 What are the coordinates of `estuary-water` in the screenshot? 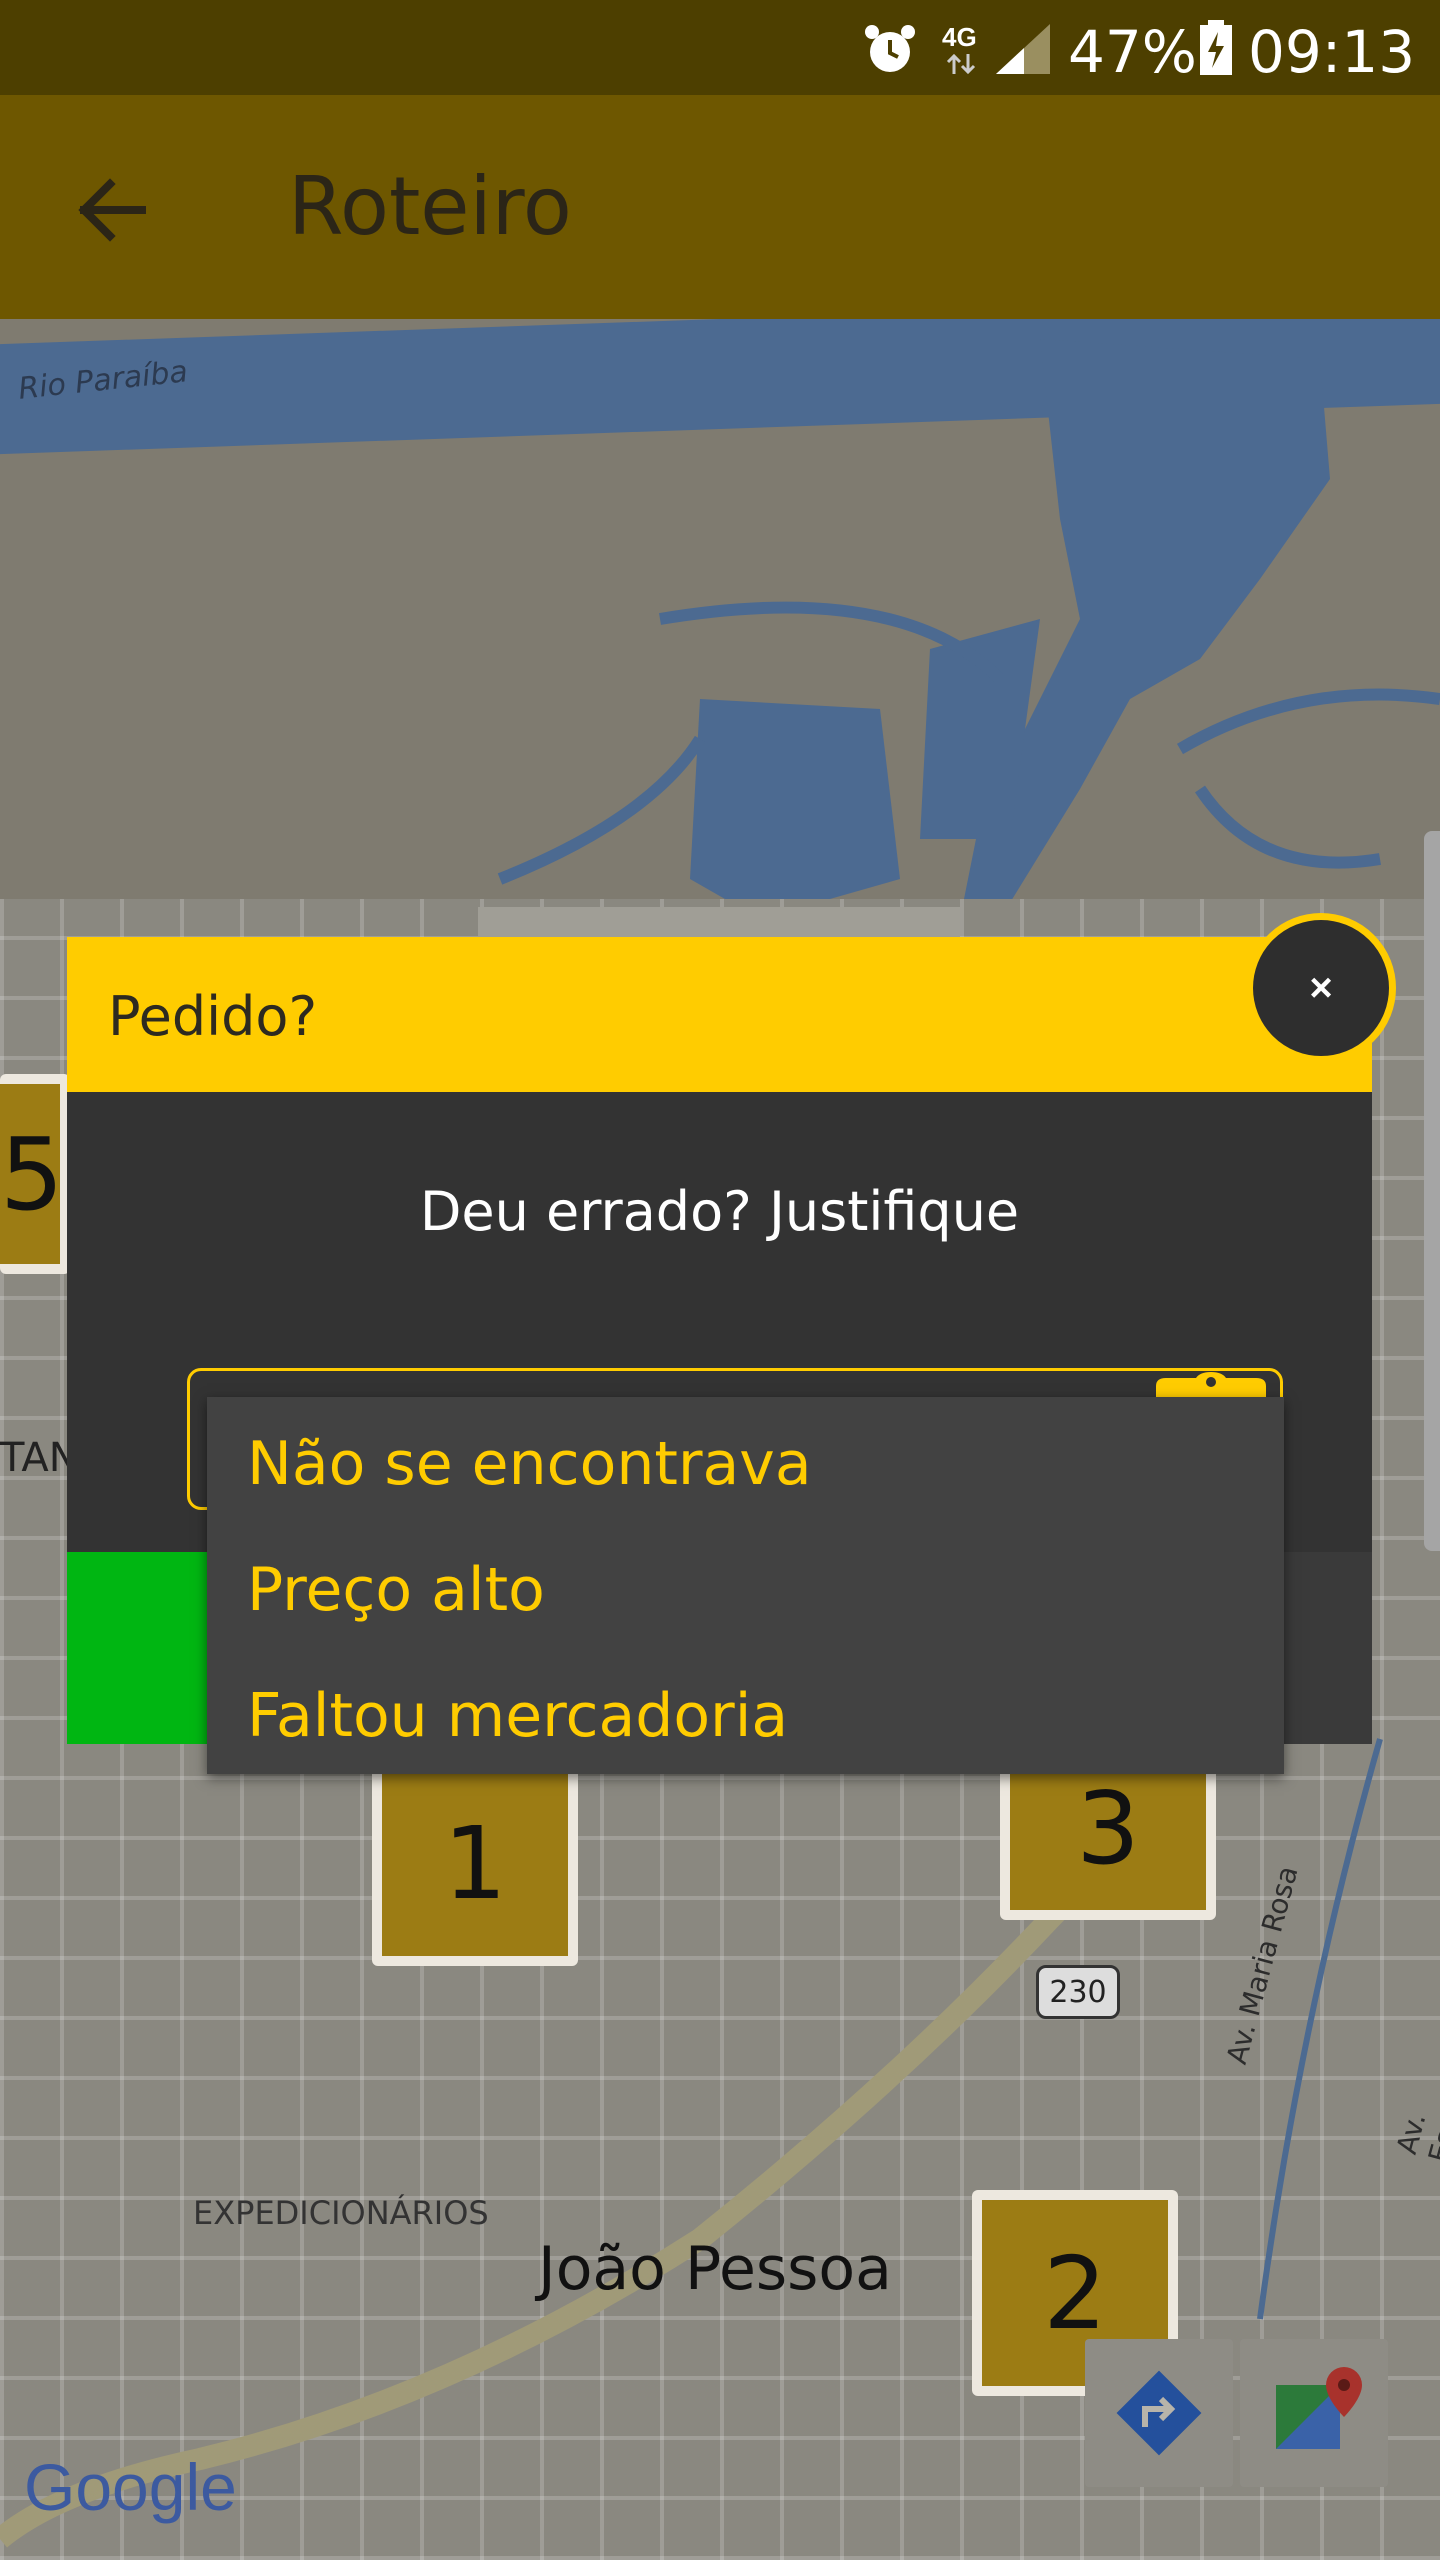 It's located at (968, 629).